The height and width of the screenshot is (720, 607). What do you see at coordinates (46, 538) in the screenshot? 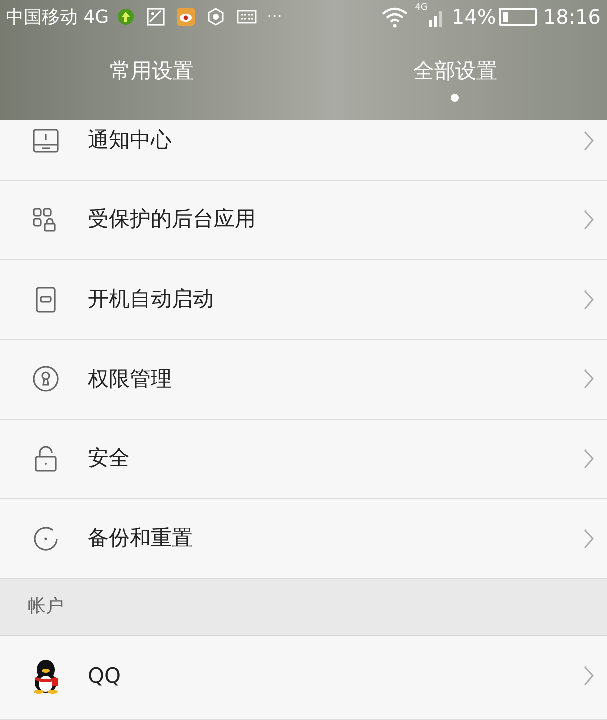
I see `restore-icon` at bounding box center [46, 538].